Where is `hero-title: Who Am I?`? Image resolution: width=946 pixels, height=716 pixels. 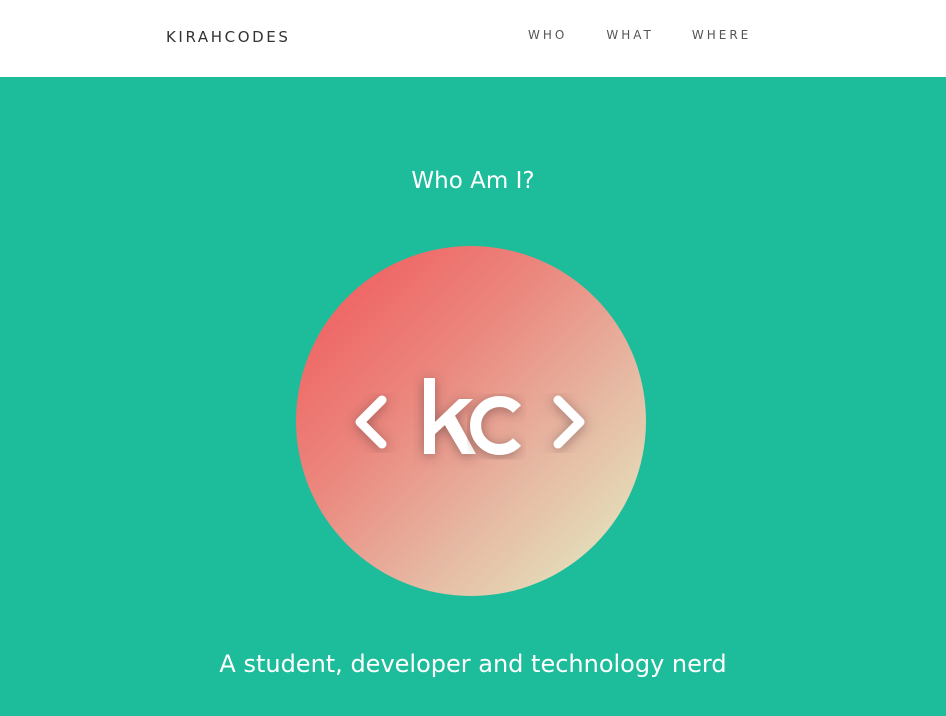 hero-title: Who Am I? is located at coordinates (473, 181).